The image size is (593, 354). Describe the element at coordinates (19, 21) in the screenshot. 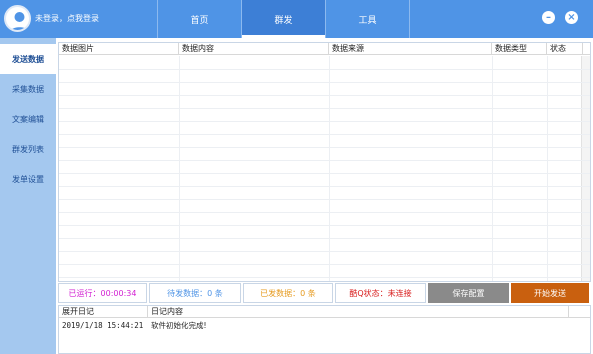

I see `user-icon` at that location.